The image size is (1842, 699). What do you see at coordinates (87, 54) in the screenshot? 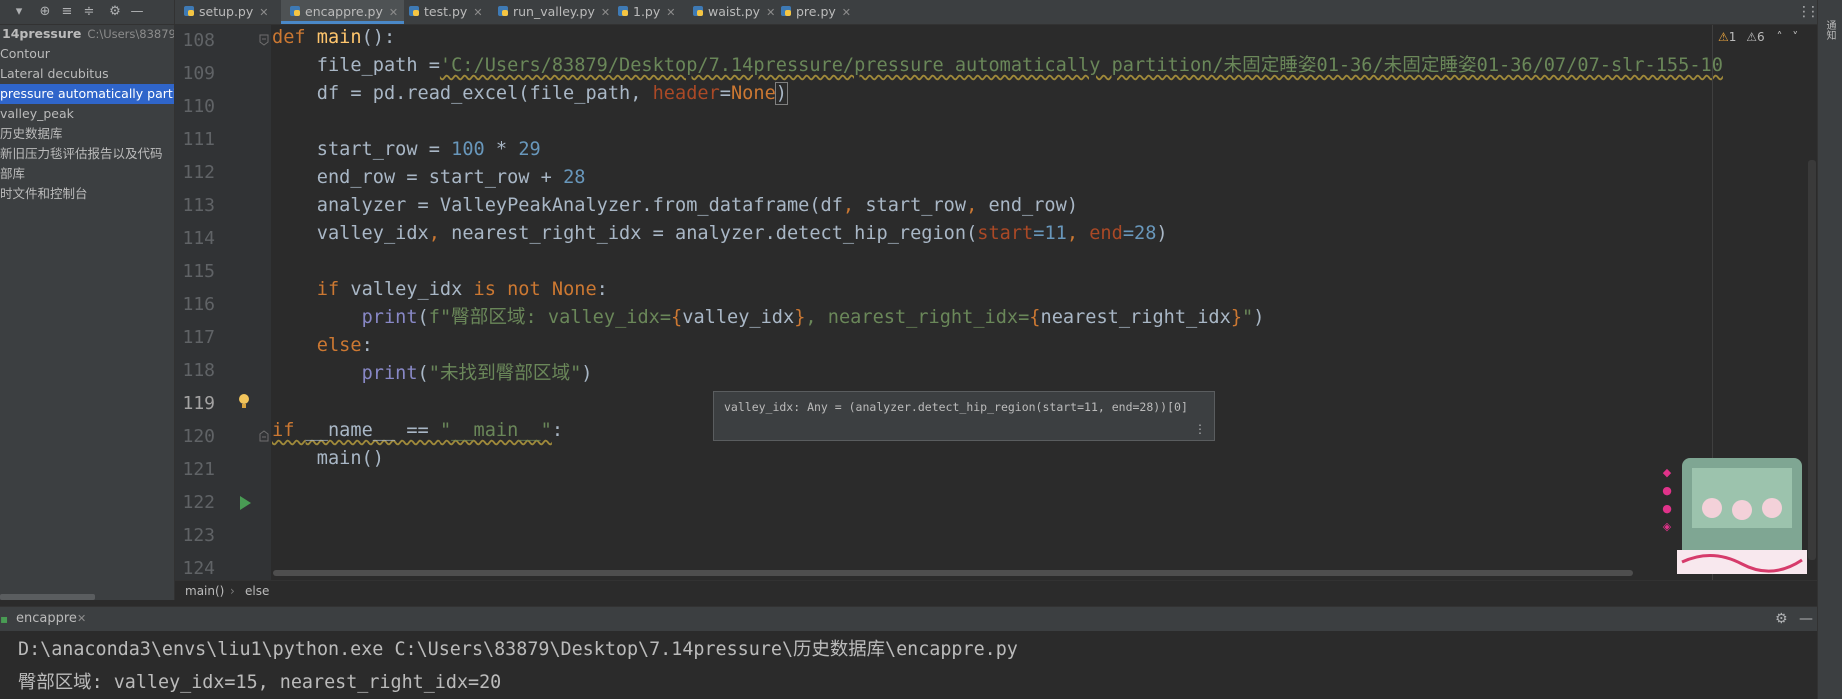
I see `tree-item-contour: Contour` at bounding box center [87, 54].